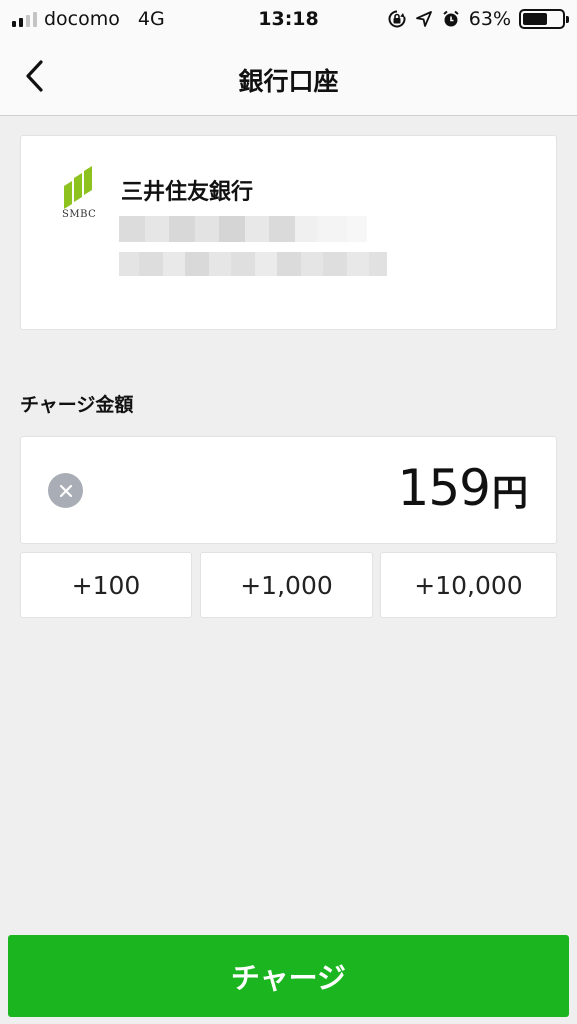  What do you see at coordinates (288, 976) in the screenshot?
I see `charge-button: チャージ` at bounding box center [288, 976].